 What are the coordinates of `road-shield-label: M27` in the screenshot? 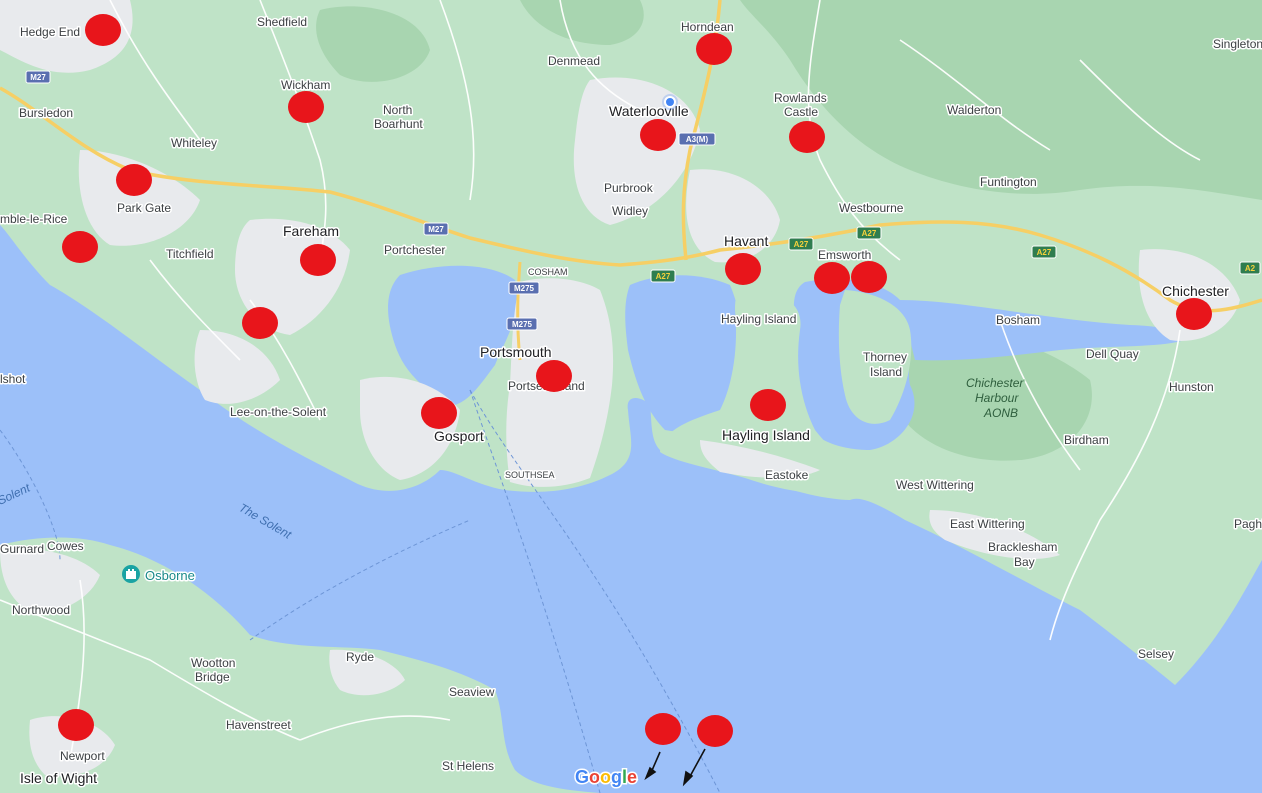 It's located at (436, 229).